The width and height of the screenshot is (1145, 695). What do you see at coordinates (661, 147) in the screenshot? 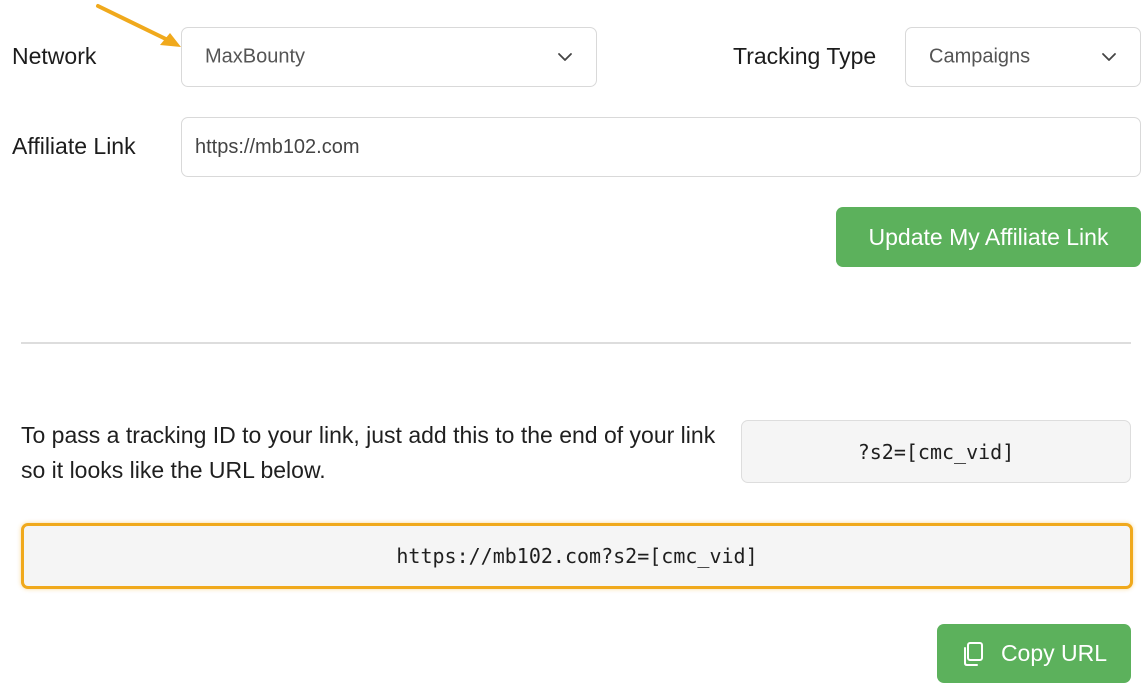
I see `affiliate-link-input` at bounding box center [661, 147].